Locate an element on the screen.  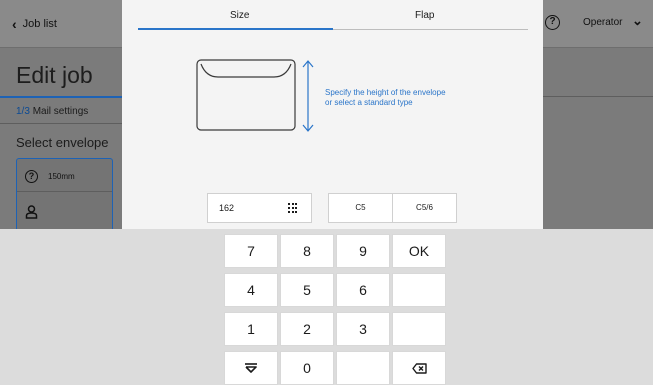
standard-type-c5-button: C5 is located at coordinates (360, 208).